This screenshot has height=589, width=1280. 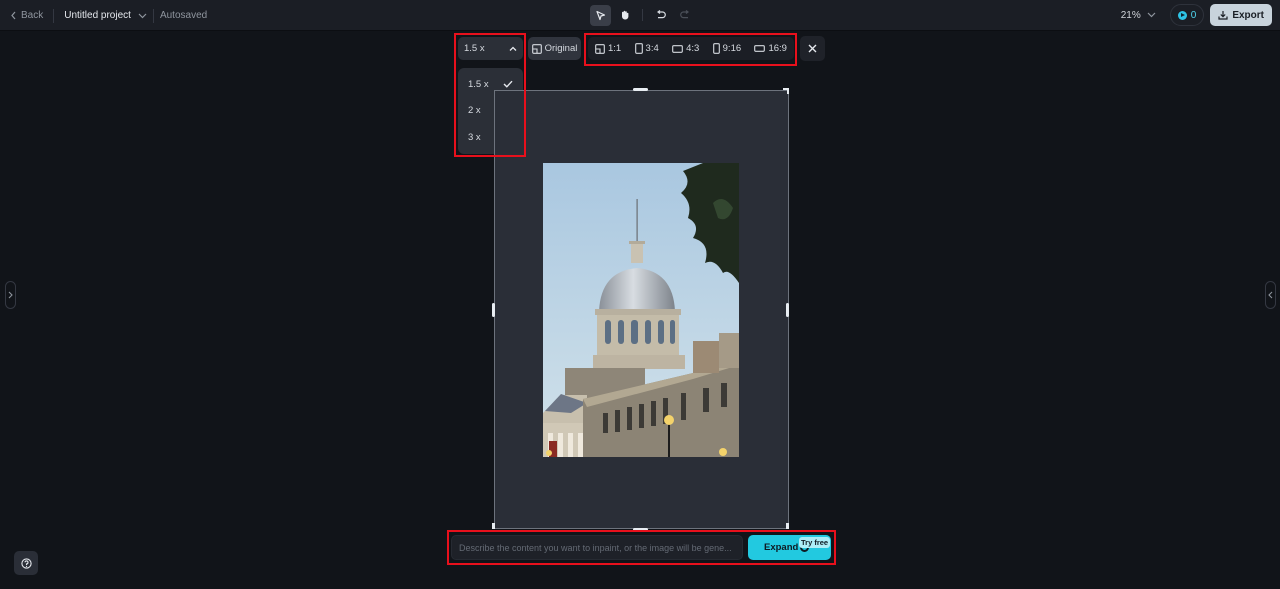 What do you see at coordinates (97, 15) in the screenshot?
I see `project-title: Untitled project` at bounding box center [97, 15].